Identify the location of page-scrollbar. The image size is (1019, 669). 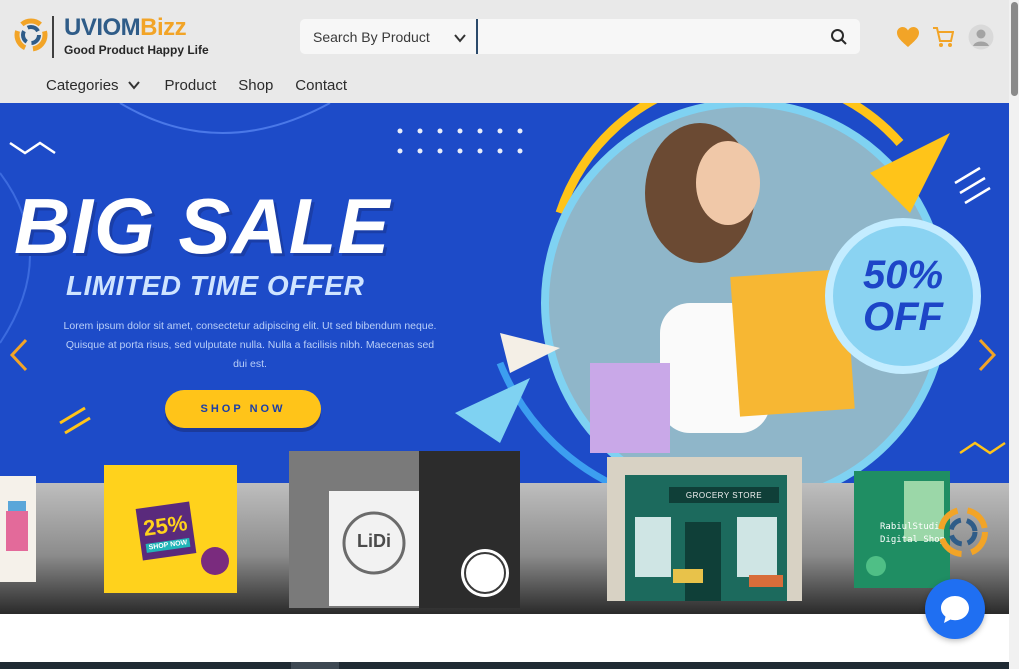
(1014, 334).